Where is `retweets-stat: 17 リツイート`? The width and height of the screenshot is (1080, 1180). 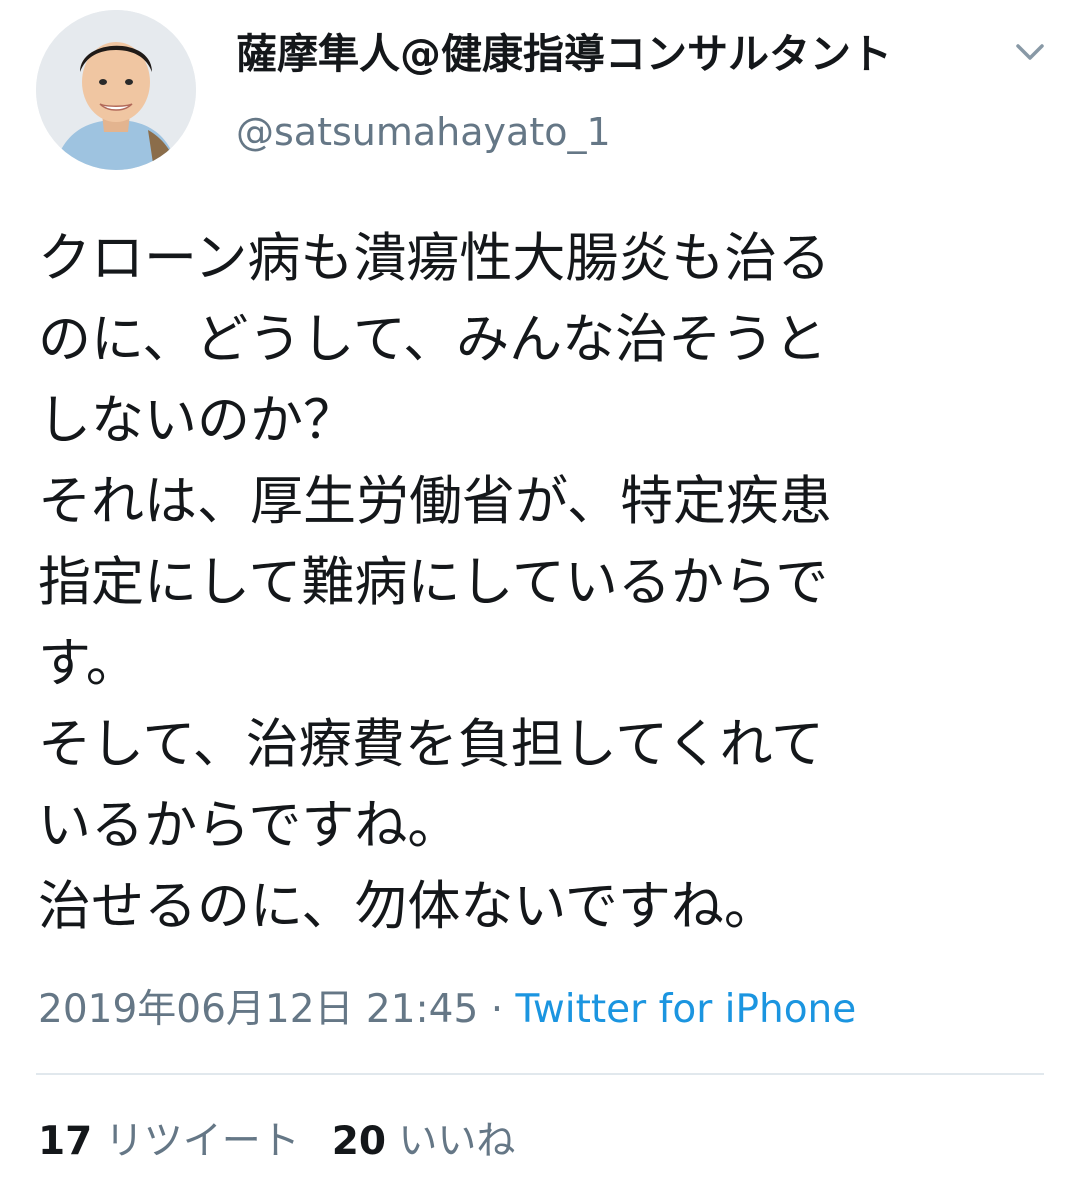
retweets-stat: 17 リツイート is located at coordinates (169, 1141).